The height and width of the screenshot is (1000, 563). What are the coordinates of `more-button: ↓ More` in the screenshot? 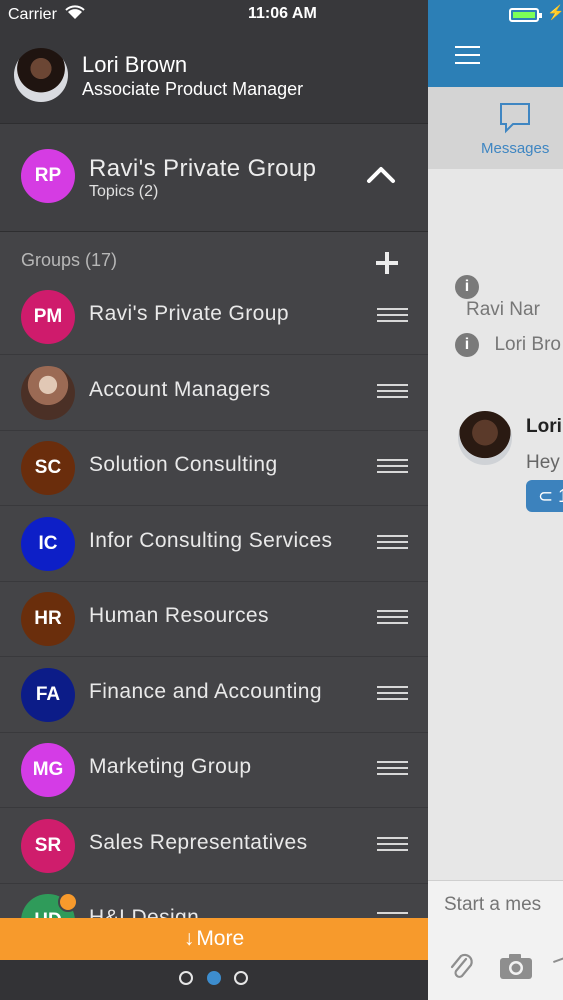 It's located at (214, 939).